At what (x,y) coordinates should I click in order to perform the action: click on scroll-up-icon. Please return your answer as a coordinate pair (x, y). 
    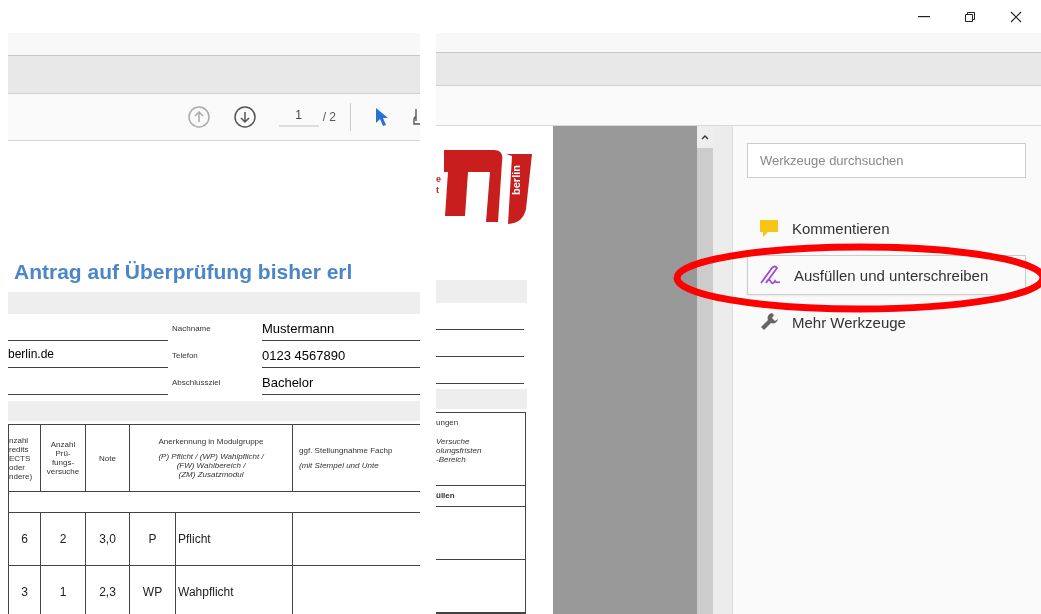
    Looking at the image, I should click on (705, 137).